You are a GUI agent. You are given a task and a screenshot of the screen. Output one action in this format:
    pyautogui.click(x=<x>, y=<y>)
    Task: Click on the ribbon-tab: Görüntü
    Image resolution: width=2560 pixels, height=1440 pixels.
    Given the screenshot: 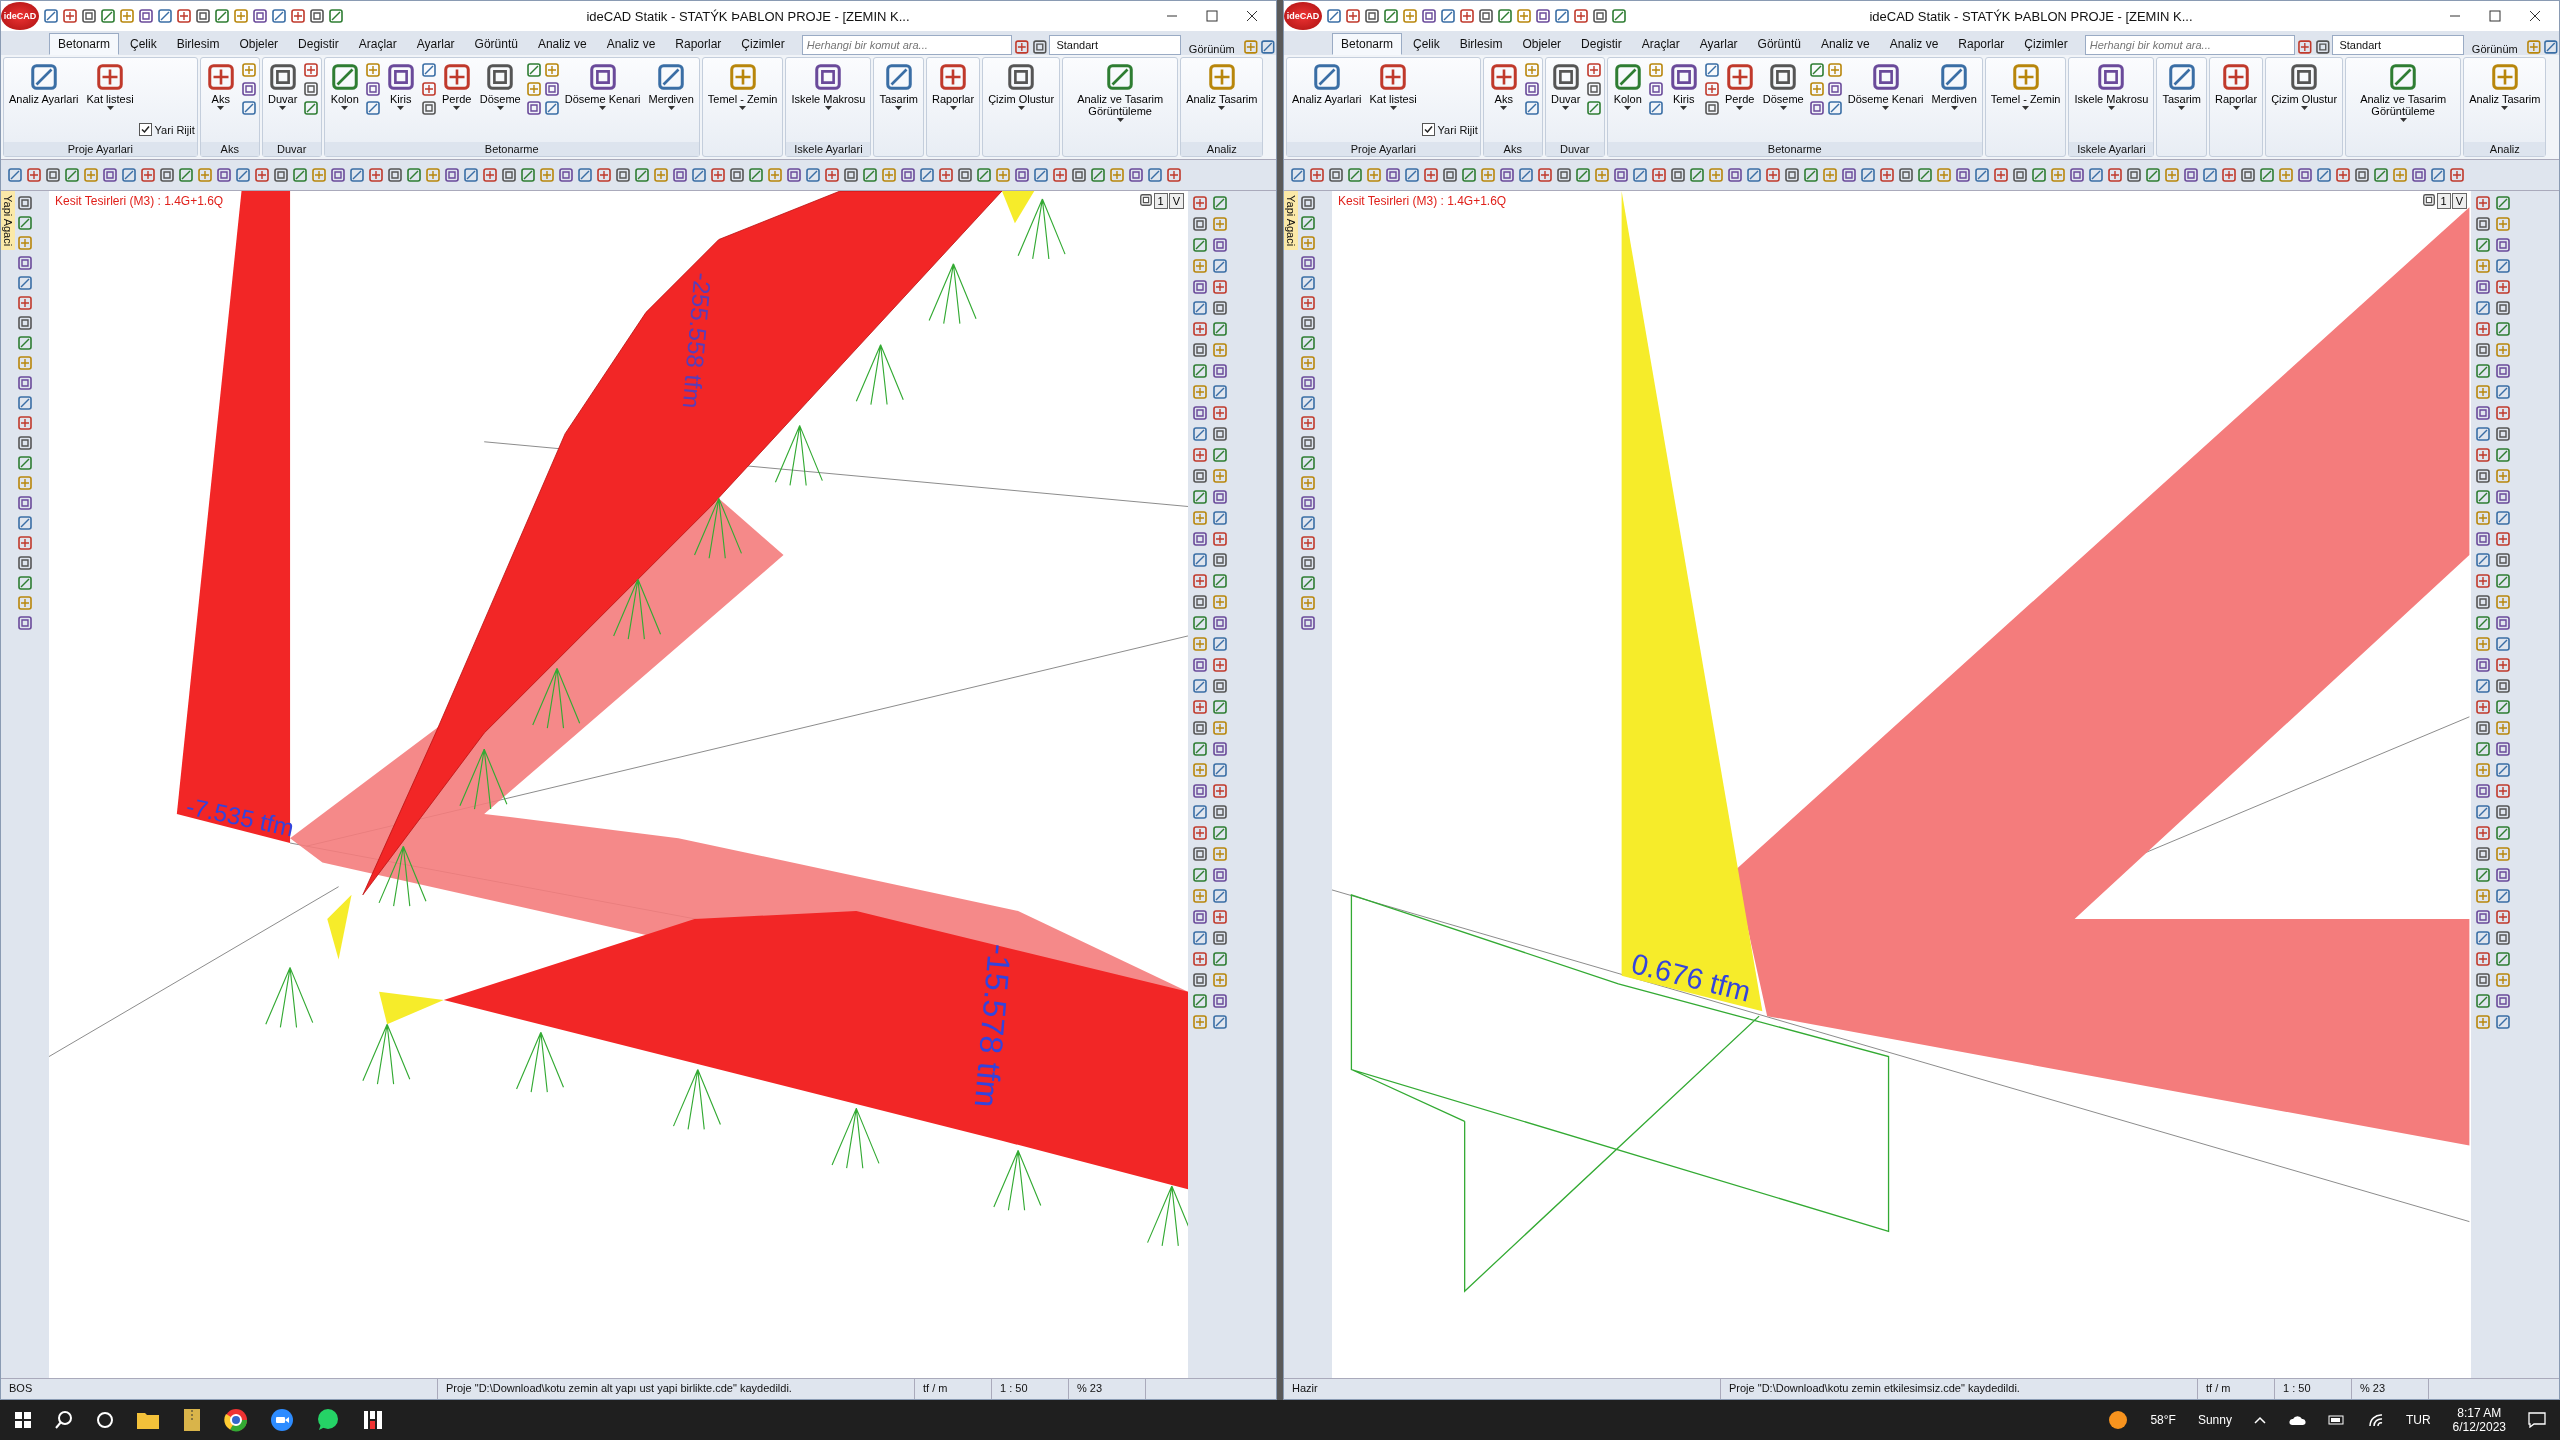 What is the action you would take?
    pyautogui.click(x=496, y=44)
    